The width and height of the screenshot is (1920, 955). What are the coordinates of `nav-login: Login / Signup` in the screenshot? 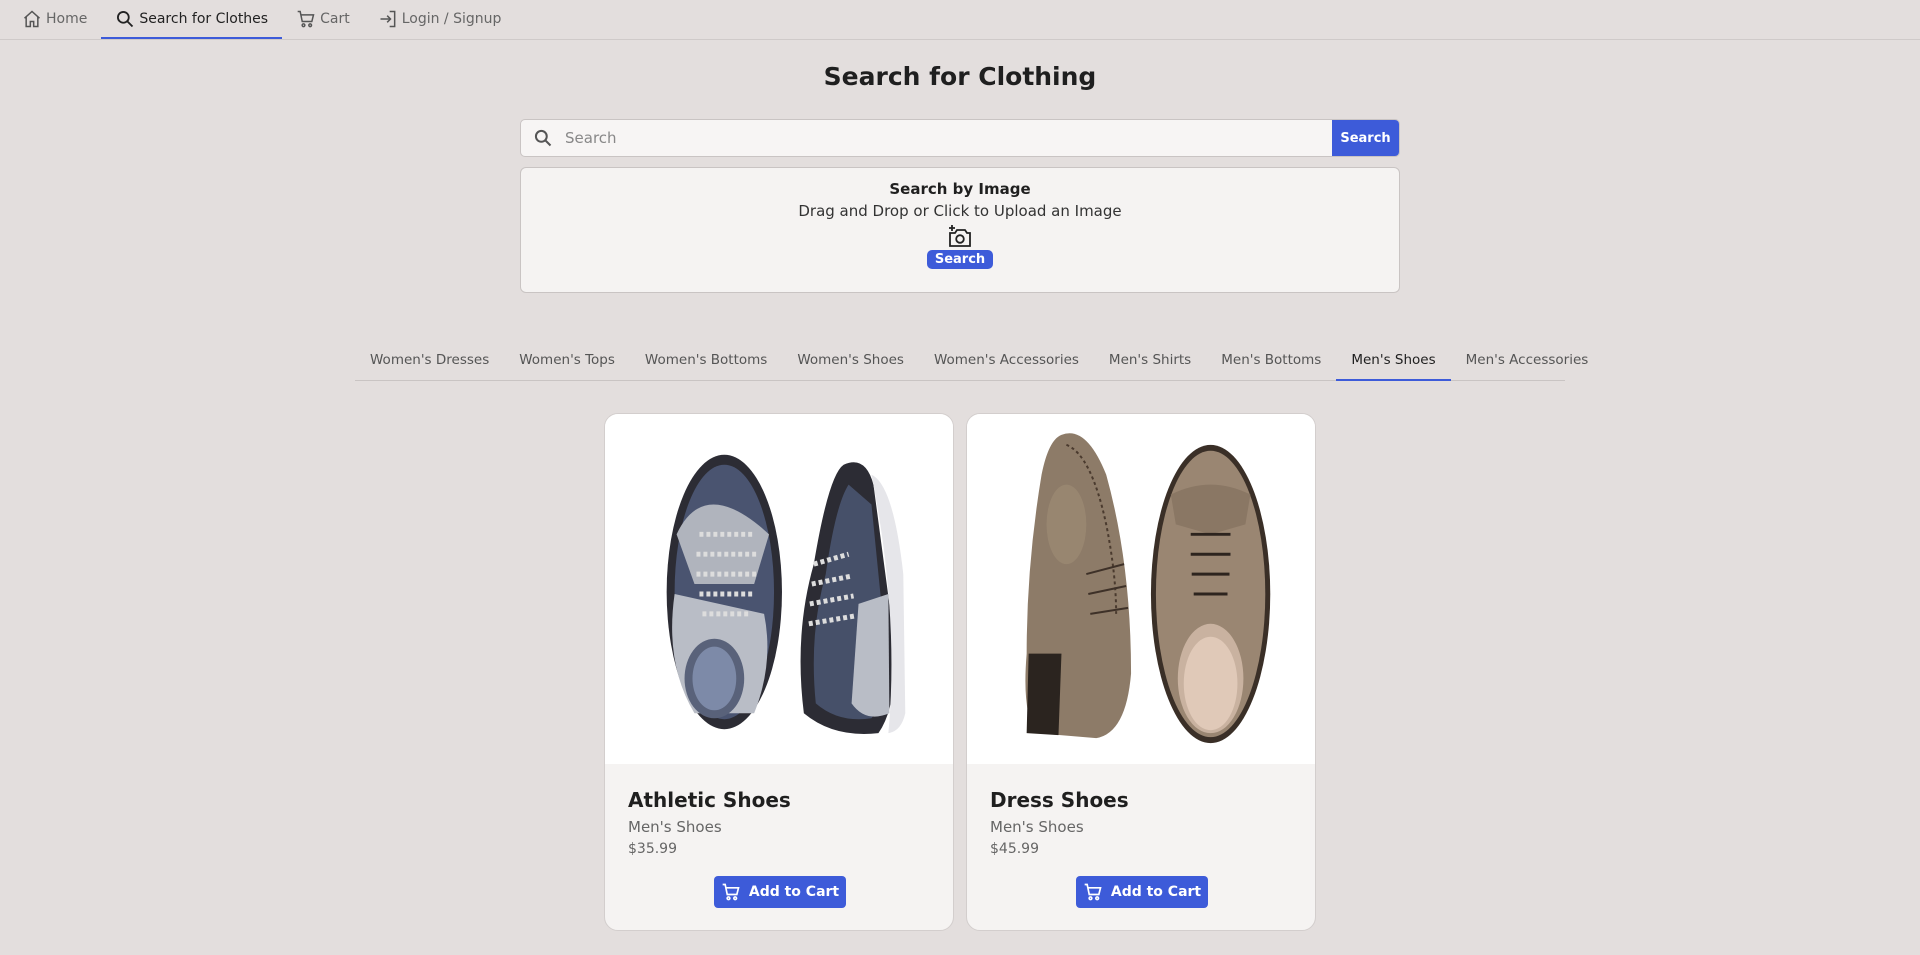 It's located at (440, 19).